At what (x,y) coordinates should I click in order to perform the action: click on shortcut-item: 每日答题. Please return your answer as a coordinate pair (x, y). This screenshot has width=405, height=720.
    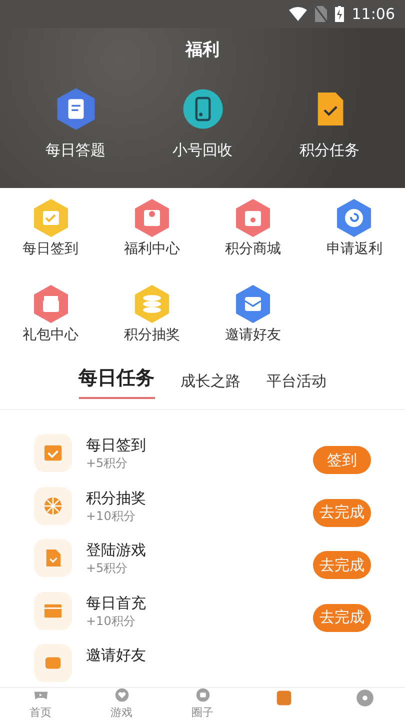
    Looking at the image, I should click on (75, 123).